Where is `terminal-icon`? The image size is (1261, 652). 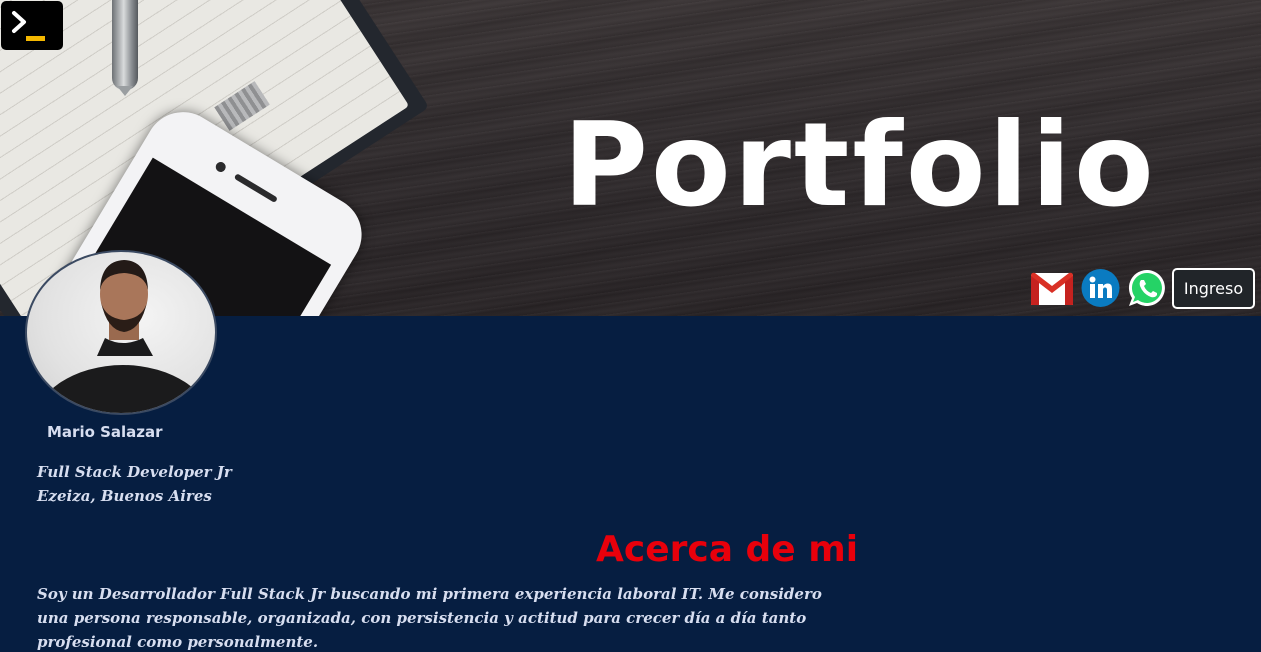
terminal-icon is located at coordinates (32, 25).